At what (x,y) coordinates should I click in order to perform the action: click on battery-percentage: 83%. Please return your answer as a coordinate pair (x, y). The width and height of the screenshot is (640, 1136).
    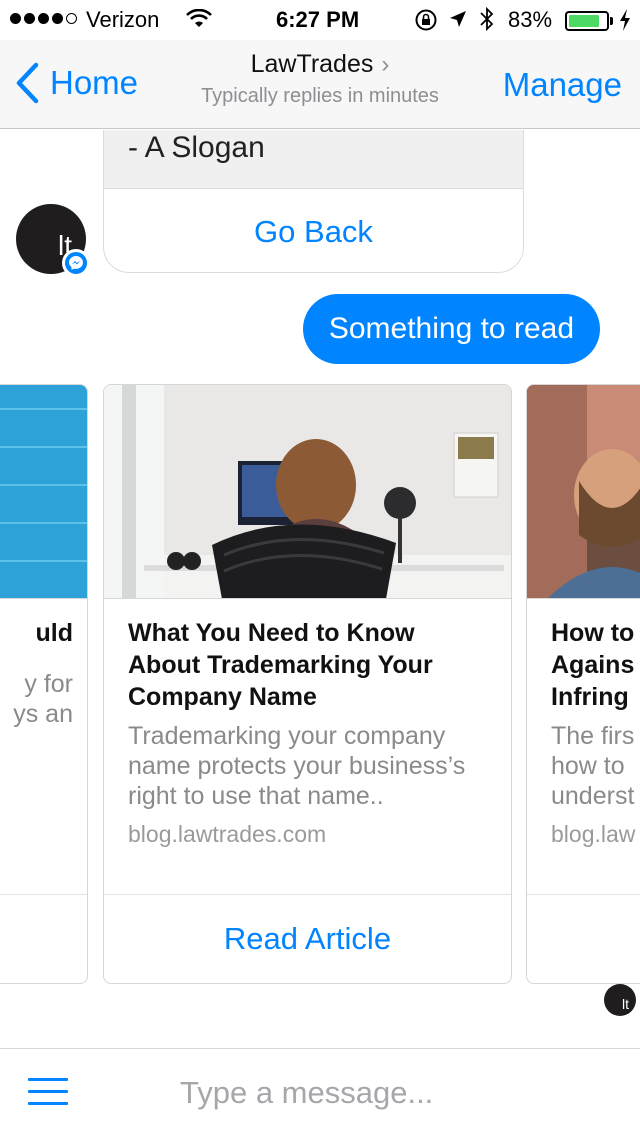
    Looking at the image, I should click on (530, 19).